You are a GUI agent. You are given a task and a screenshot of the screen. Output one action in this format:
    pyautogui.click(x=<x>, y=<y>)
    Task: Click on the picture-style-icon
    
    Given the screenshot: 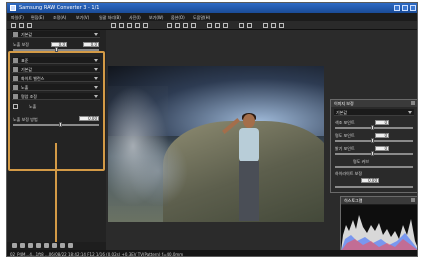 What is the action you would take?
    pyautogui.click(x=15, y=60)
    